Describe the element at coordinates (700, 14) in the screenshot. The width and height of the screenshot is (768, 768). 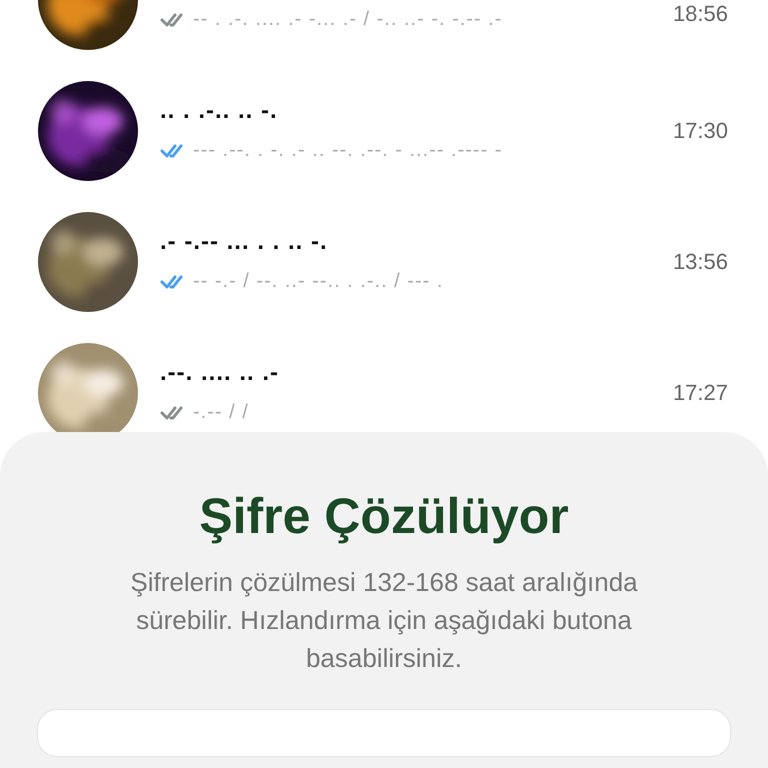
I see `message-time: 18:56` at that location.